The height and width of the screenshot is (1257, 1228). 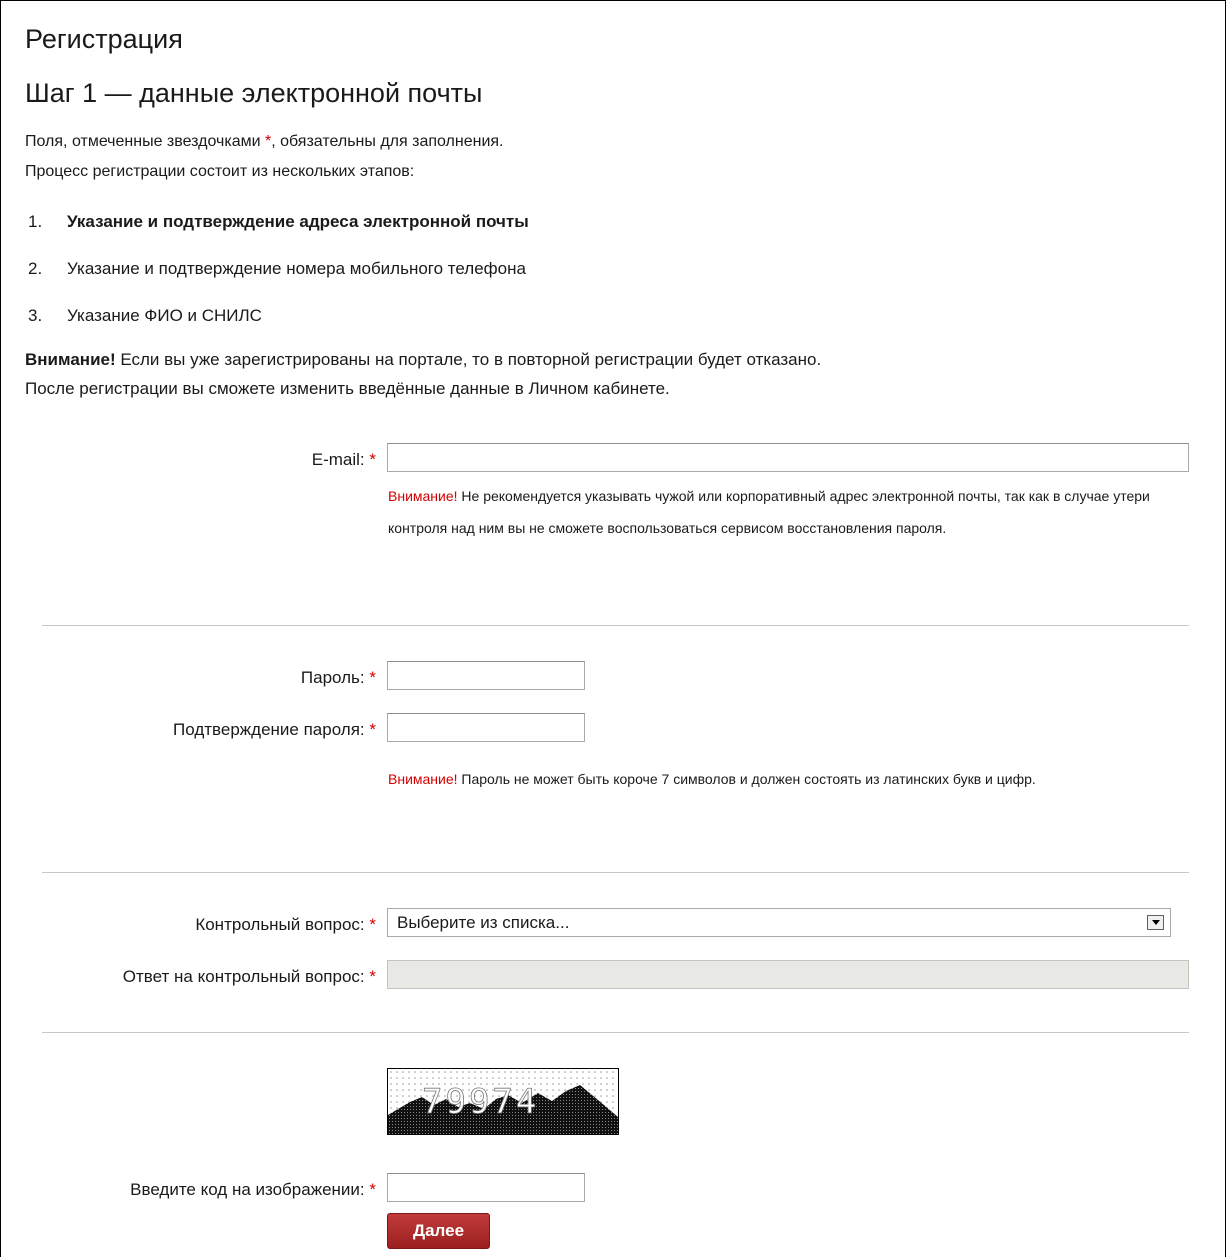 I want to click on step-item-3: 3. Указание ФИО и СНИЛС, so click(x=145, y=316).